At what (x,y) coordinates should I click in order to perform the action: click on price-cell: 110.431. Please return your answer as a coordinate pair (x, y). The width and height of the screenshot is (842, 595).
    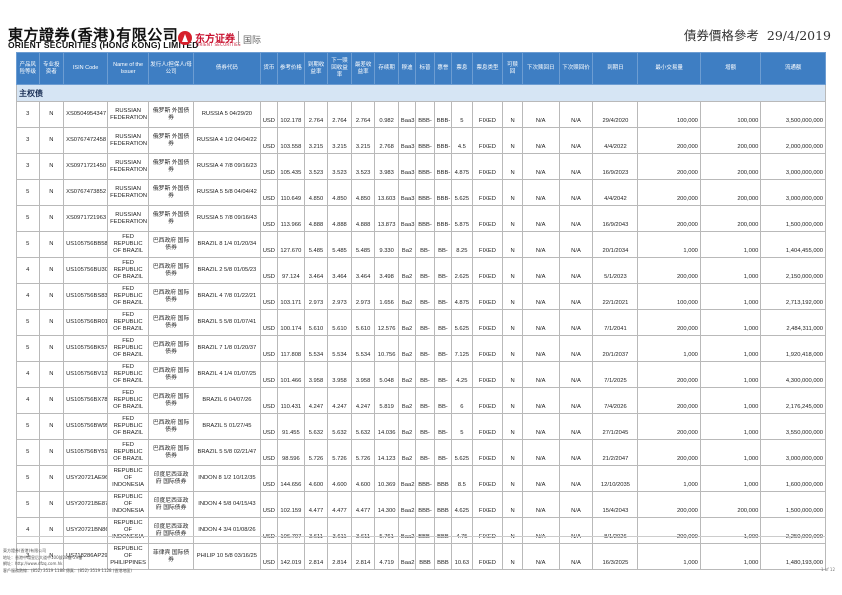
    Looking at the image, I should click on (291, 400).